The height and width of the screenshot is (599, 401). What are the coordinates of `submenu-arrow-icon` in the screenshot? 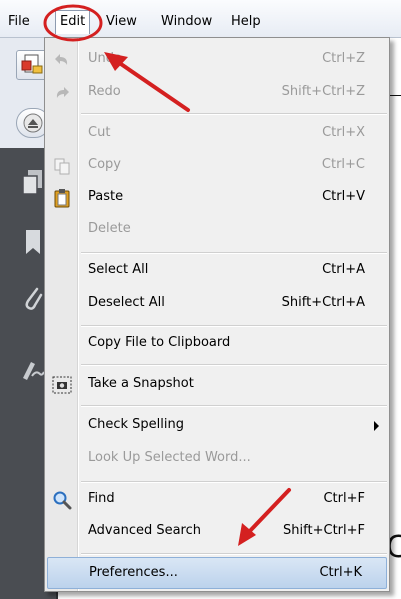 It's located at (376, 426).